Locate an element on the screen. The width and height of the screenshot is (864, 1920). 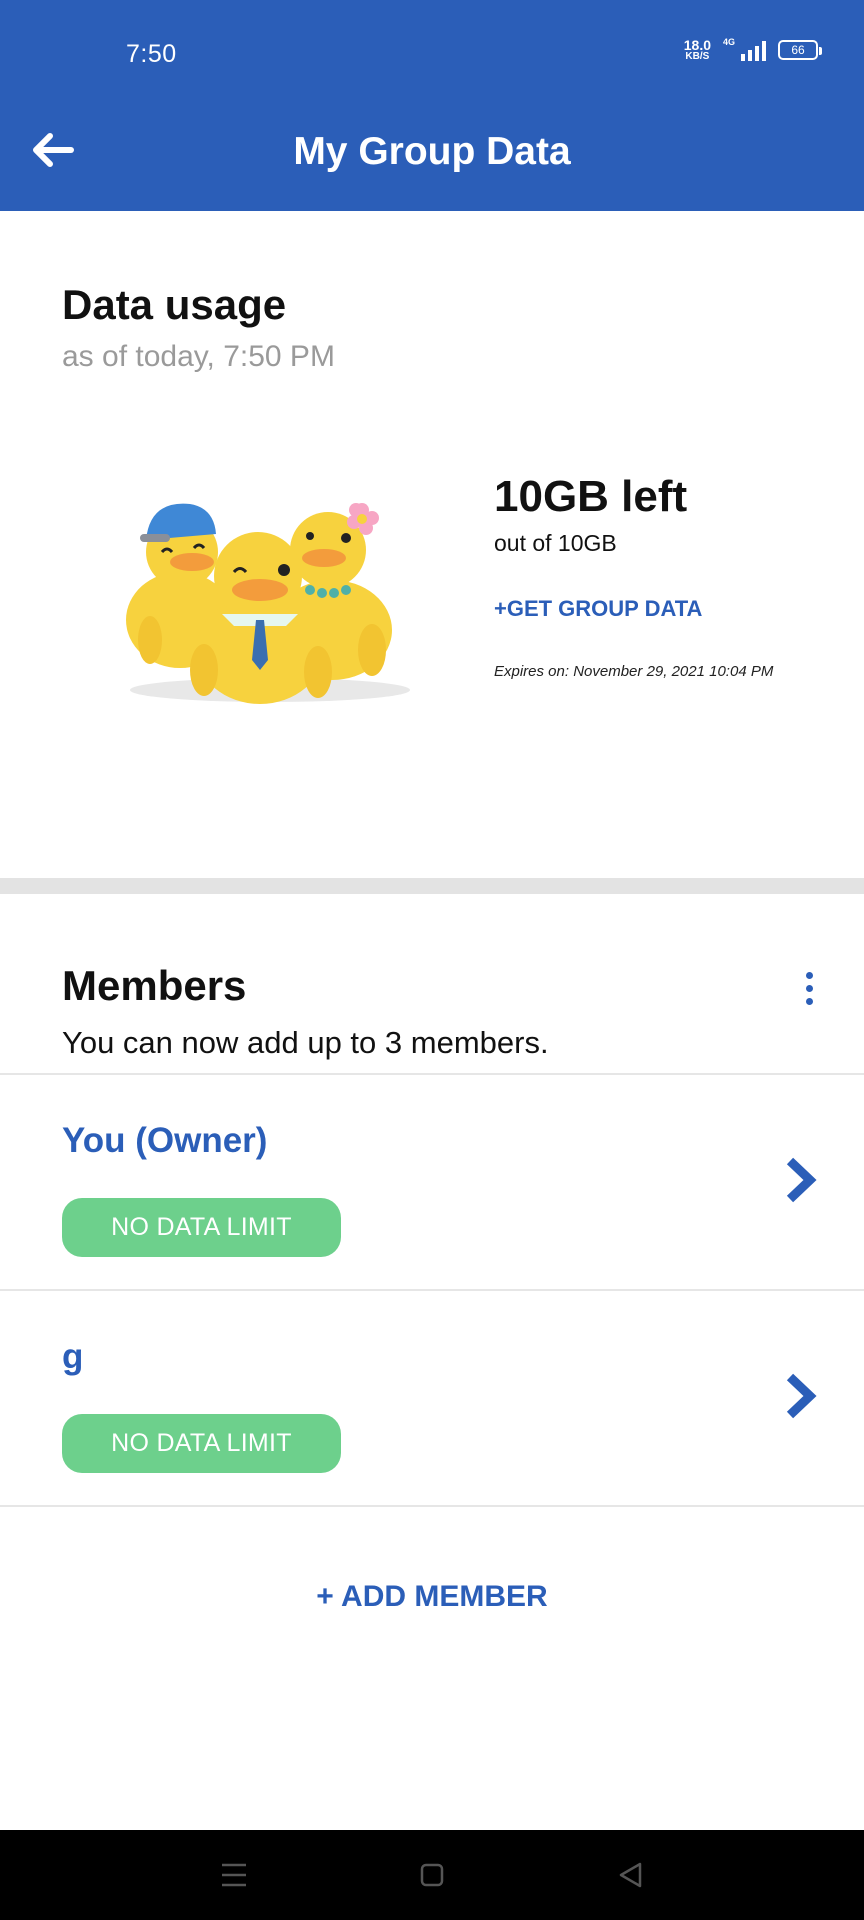
more-vertical-icon is located at coordinates (809, 975).